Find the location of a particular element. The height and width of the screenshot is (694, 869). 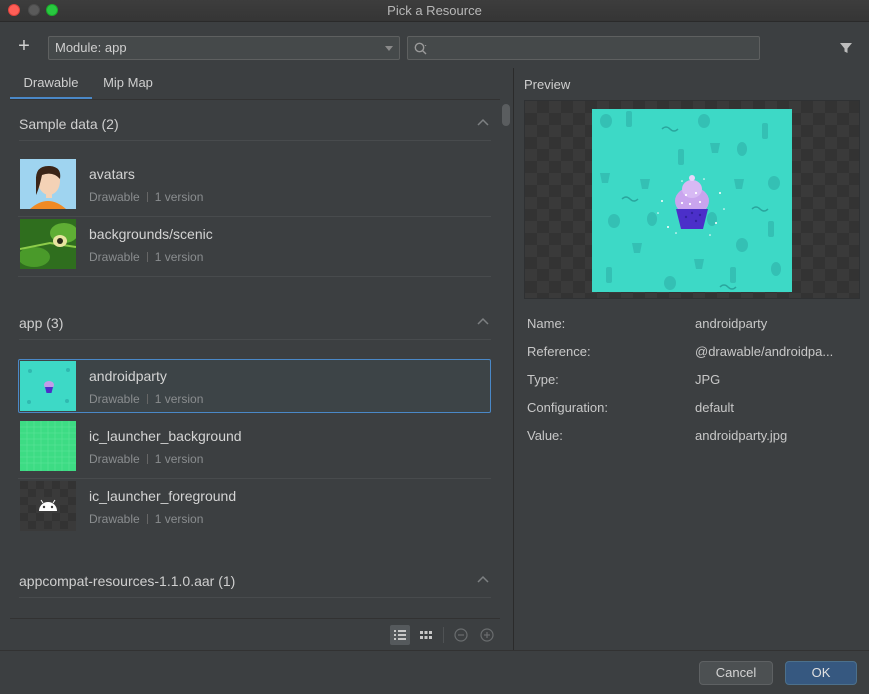

item-name: androidparty is located at coordinates (128, 376).